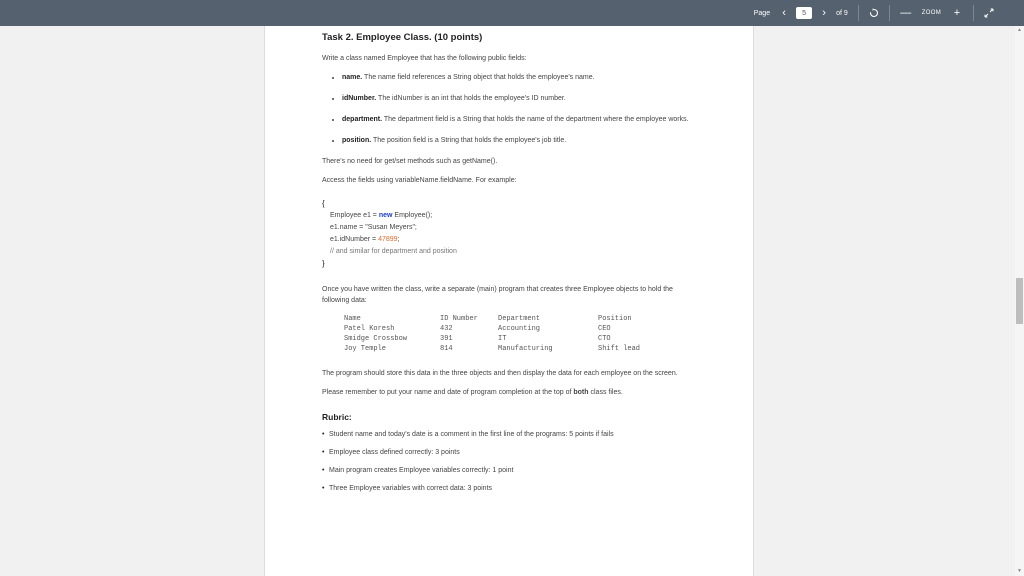 Image resolution: width=1024 pixels, height=576 pixels. What do you see at coordinates (381, 215) in the screenshot?
I see `code-line: Employee e1 = new Employee();` at bounding box center [381, 215].